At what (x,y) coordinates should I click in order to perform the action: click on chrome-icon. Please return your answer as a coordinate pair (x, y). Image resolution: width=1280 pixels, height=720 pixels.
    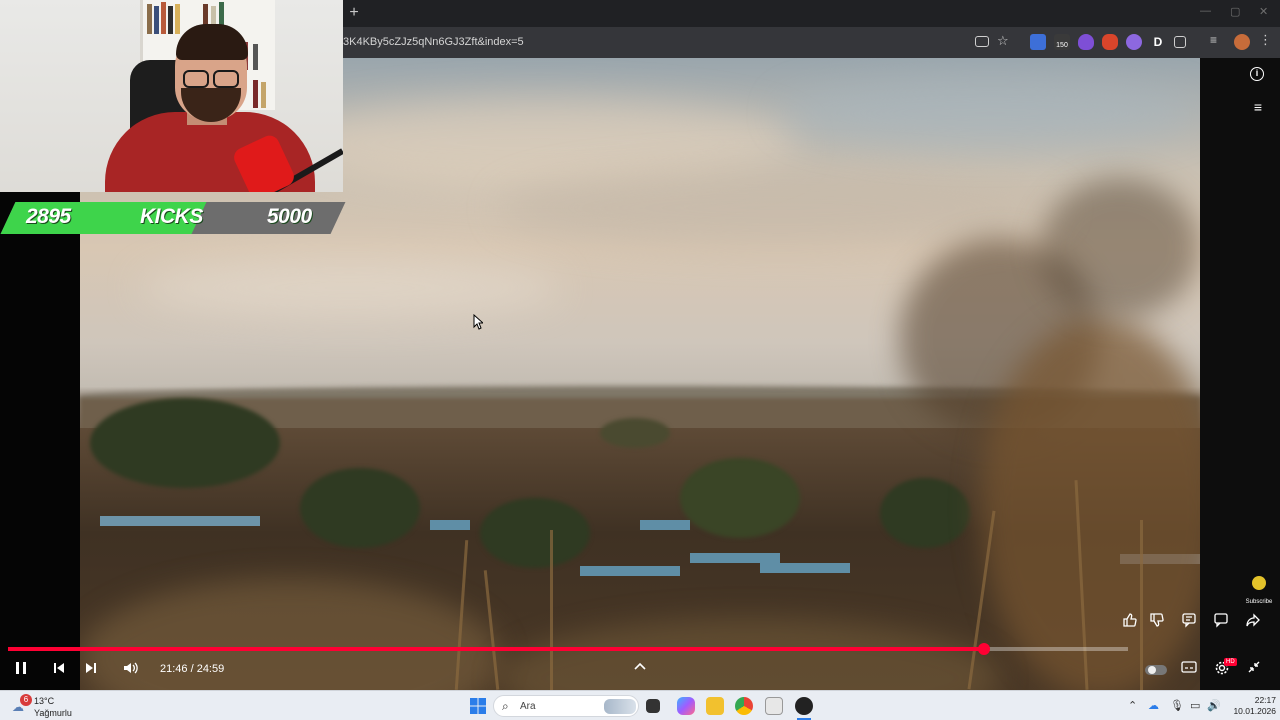
    Looking at the image, I should click on (744, 706).